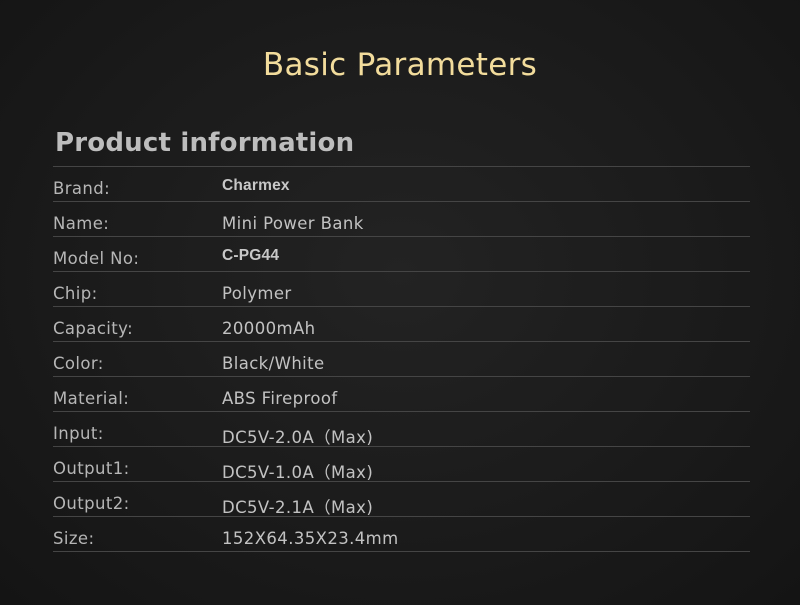 Image resolution: width=800 pixels, height=605 pixels. What do you see at coordinates (293, 223) in the screenshot?
I see `row-value: Mini Power Bank` at bounding box center [293, 223].